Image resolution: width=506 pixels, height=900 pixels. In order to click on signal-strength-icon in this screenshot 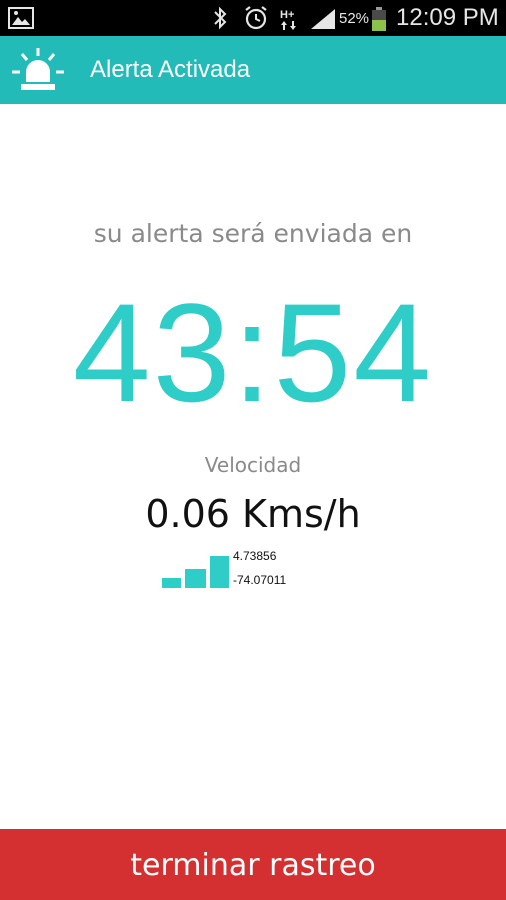, I will do `click(195, 573)`.